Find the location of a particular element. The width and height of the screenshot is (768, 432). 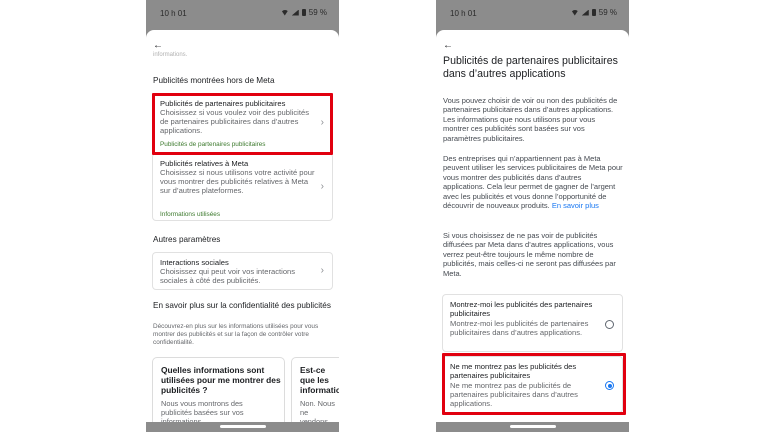

section-title-other-settings: Autres paramètres is located at coordinates (187, 239).